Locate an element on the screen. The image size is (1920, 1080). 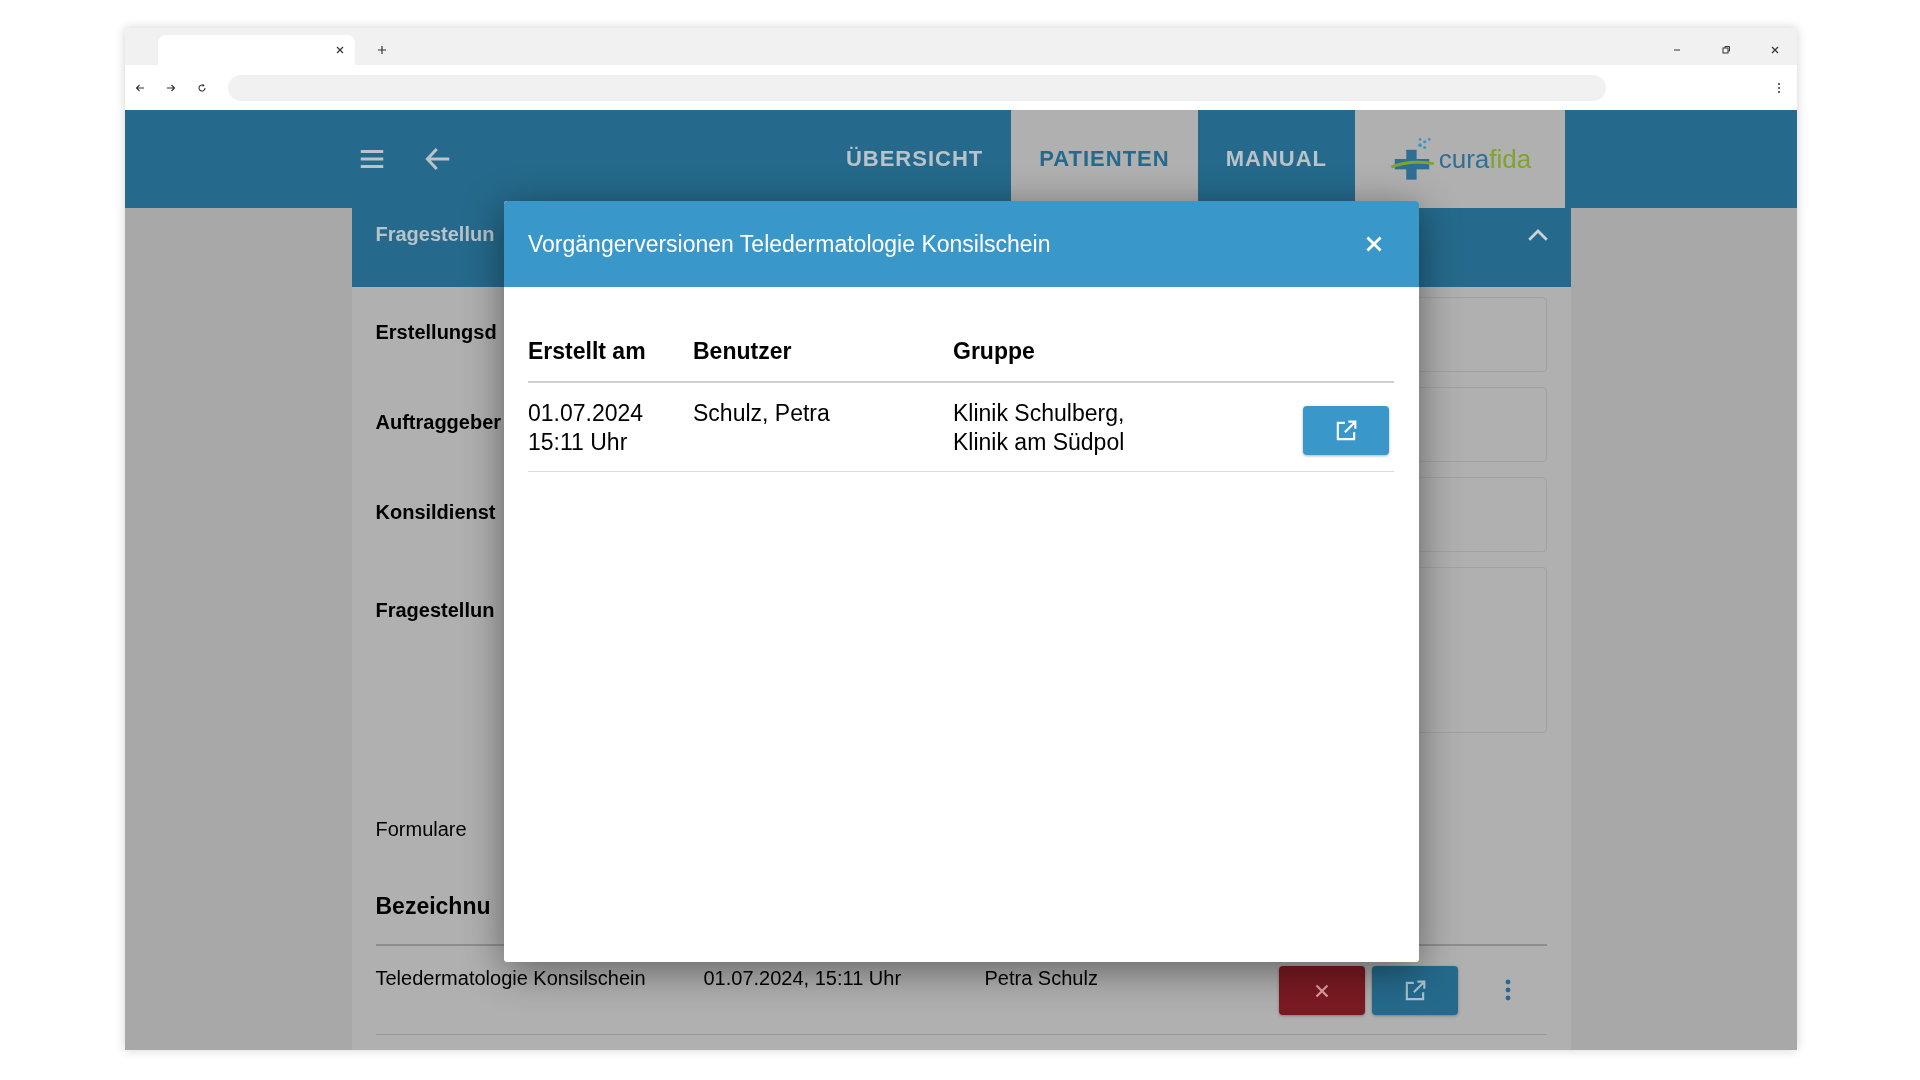
field-label: Auftraggeber is located at coordinates (438, 422).